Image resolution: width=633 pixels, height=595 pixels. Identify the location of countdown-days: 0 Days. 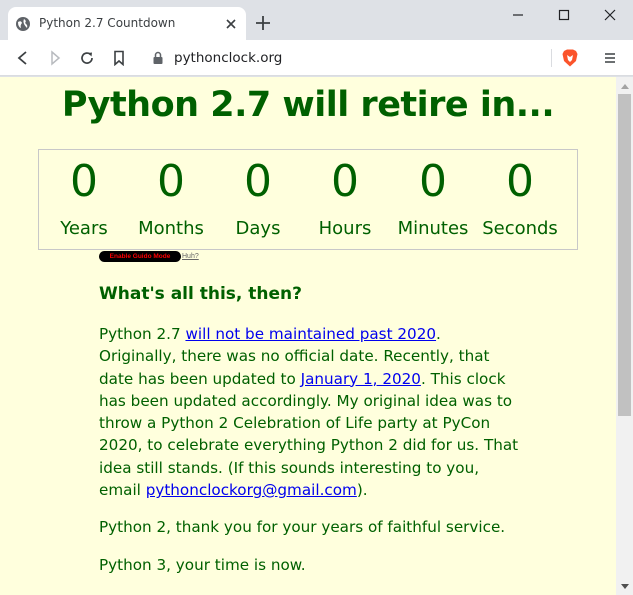
(258, 199).